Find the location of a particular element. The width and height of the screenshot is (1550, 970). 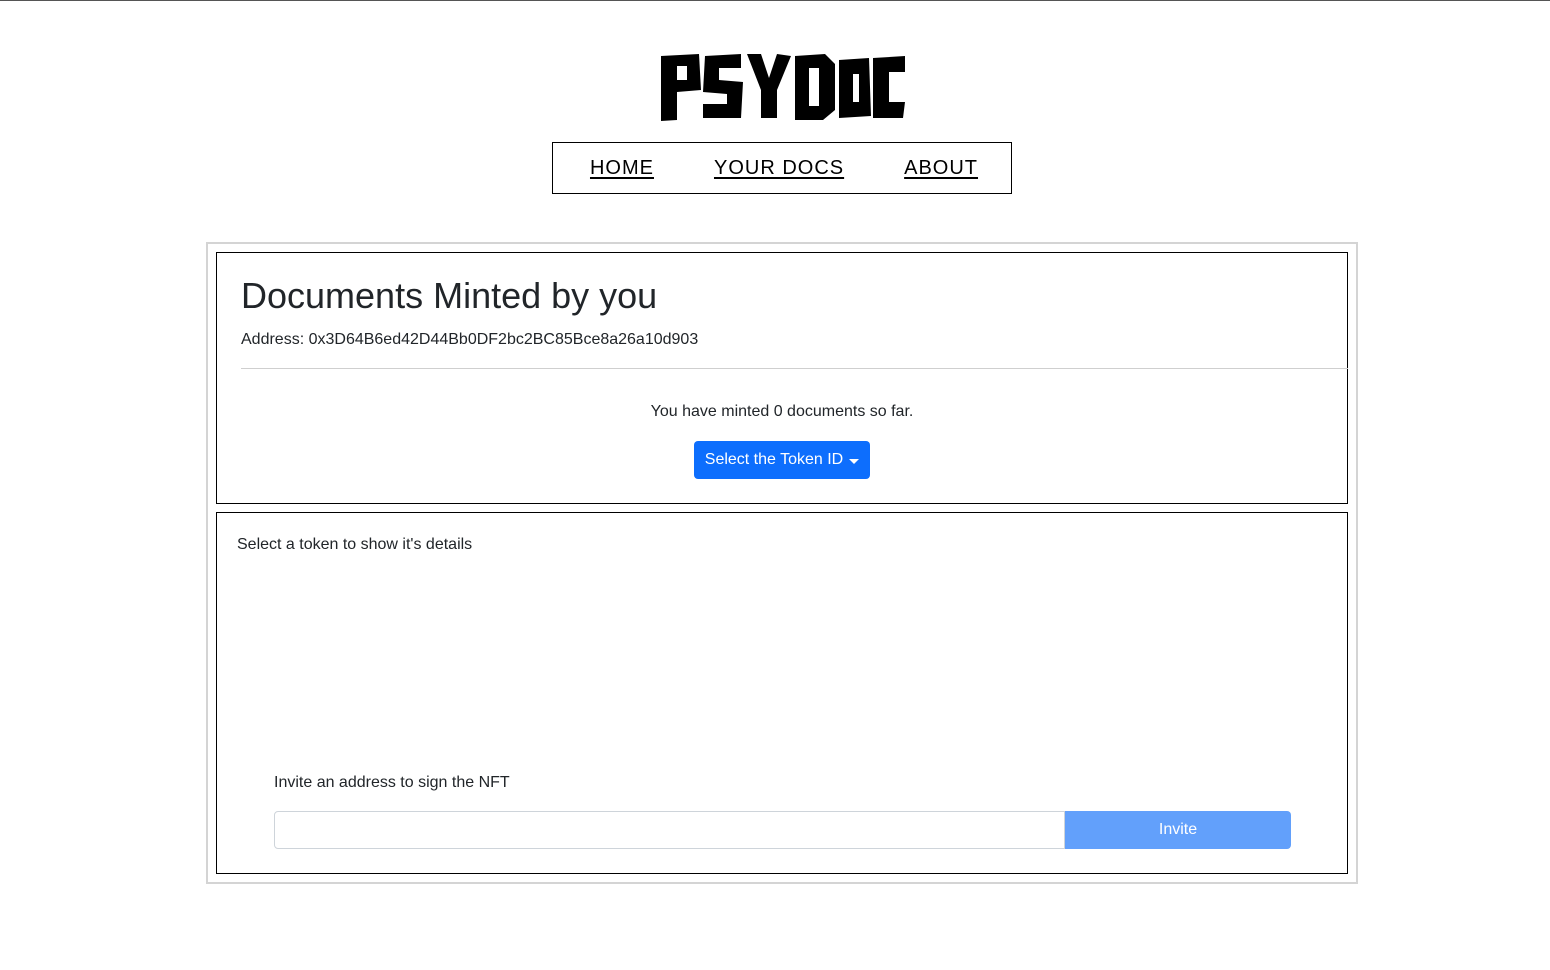

select-token-dropdown-button: Select the Token ID is located at coordinates (782, 460).